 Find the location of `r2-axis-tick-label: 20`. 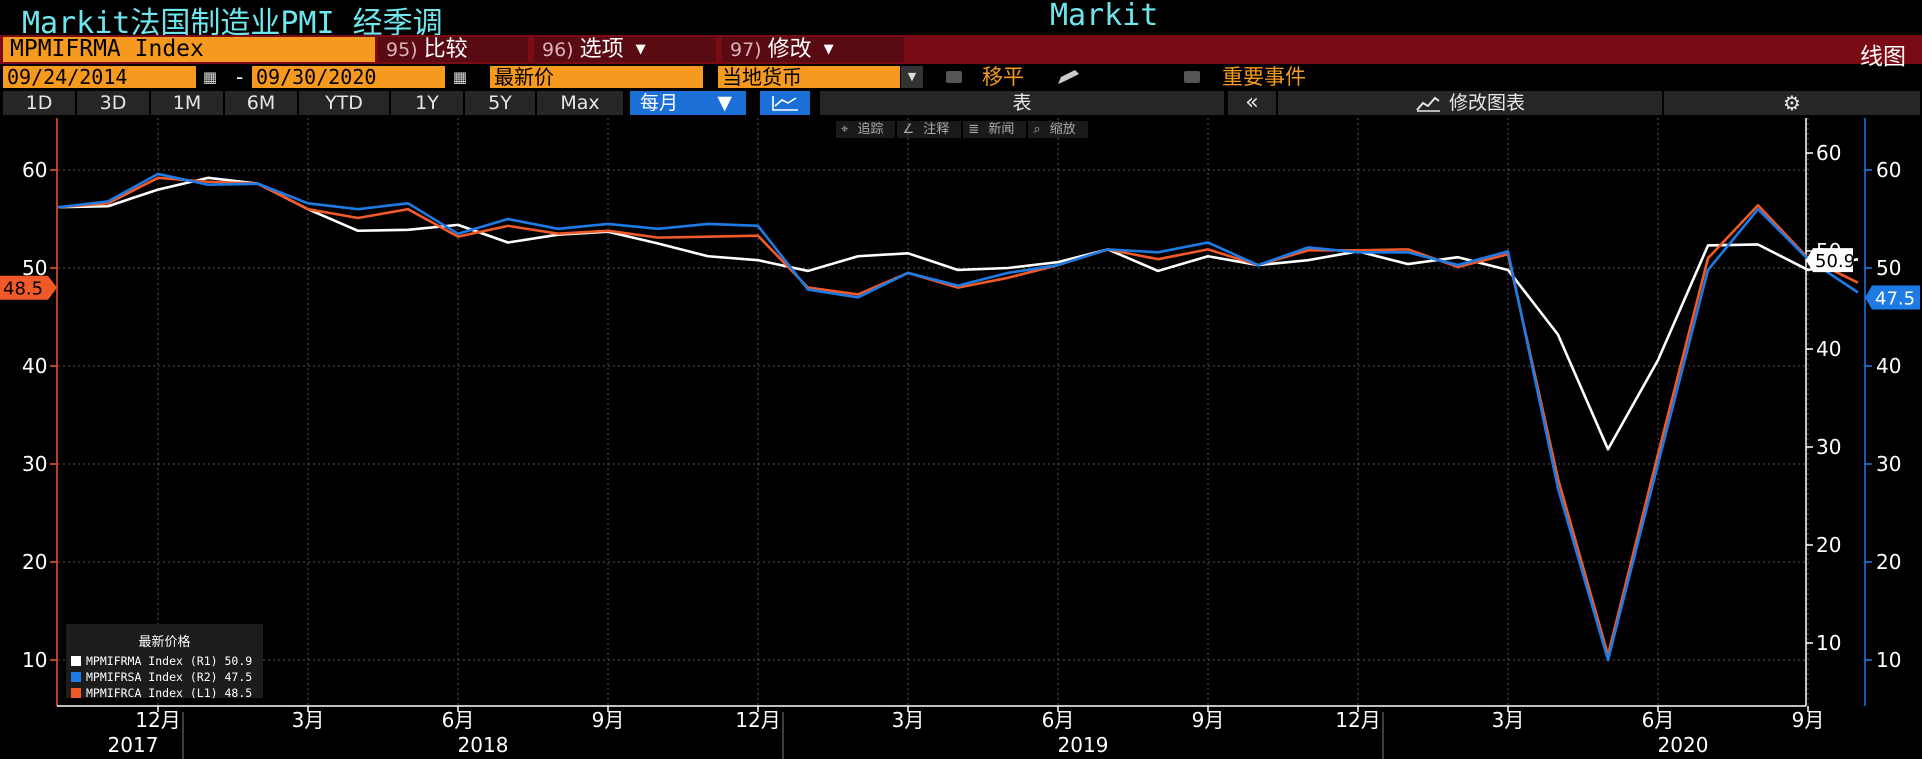

r2-axis-tick-label: 20 is located at coordinates (1888, 562).